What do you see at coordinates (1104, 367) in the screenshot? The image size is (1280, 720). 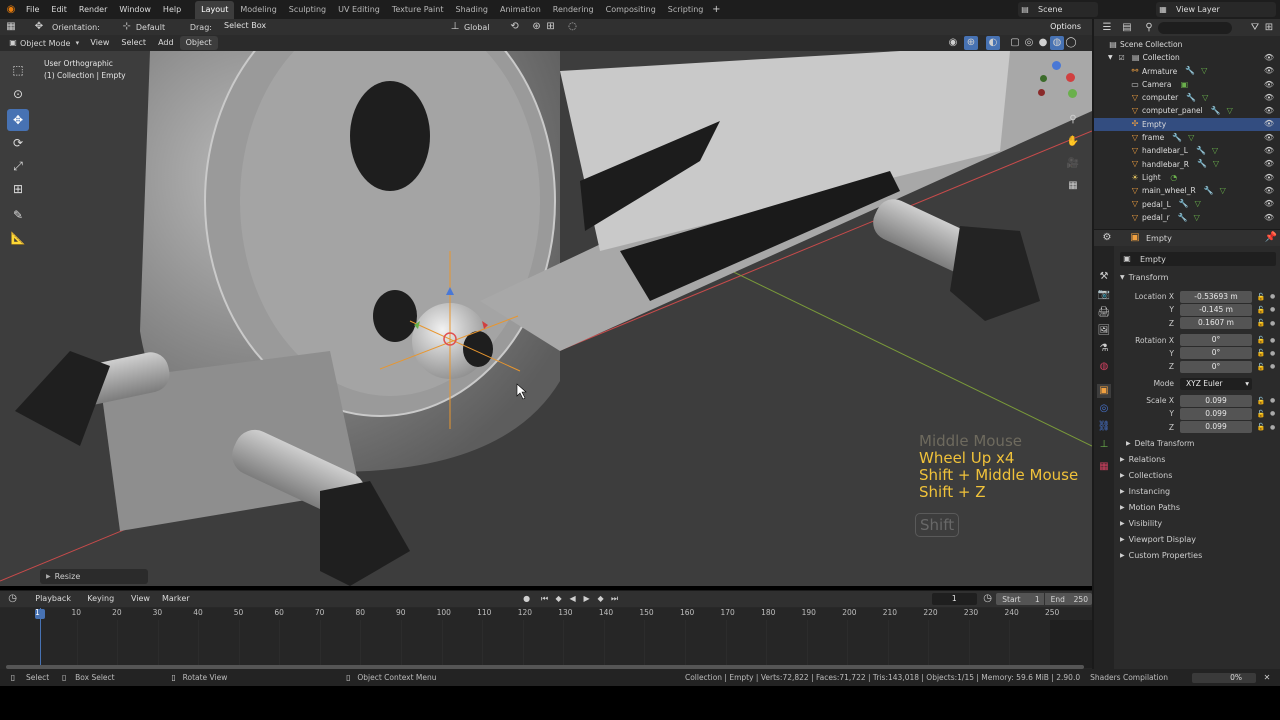 I see `world-tab-icon: ◍` at bounding box center [1104, 367].